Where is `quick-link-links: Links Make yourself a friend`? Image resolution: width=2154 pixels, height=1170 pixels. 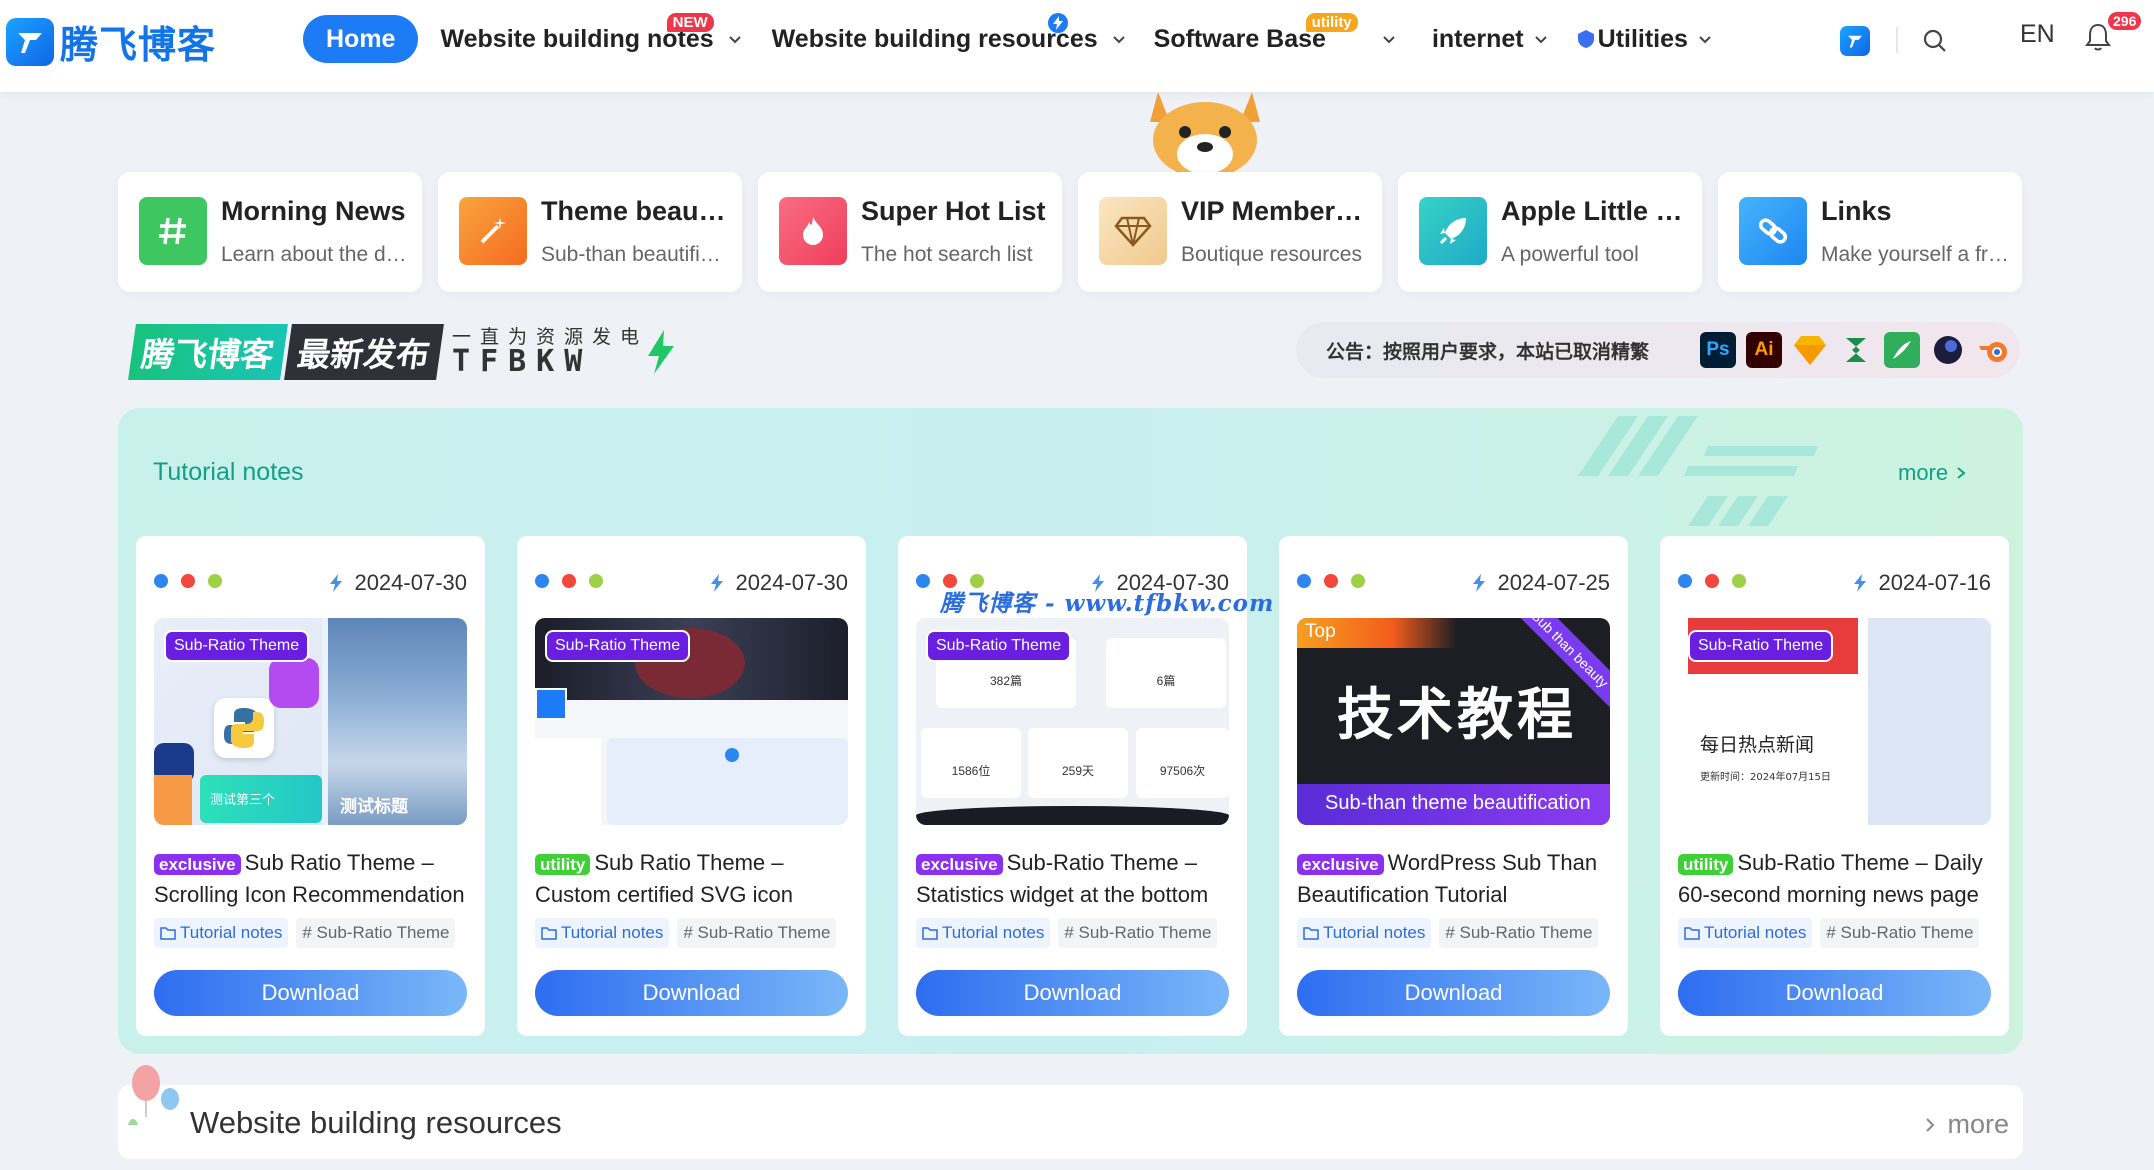
quick-link-links: Links Make yourself a friend is located at coordinates (1870, 232).